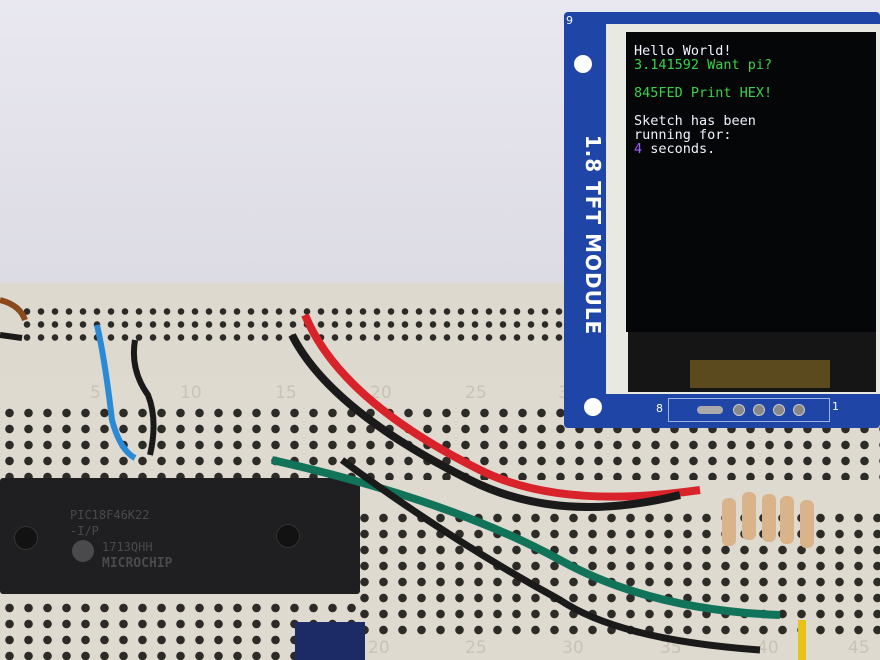  I want to click on seconds-value: 4, so click(638, 149).